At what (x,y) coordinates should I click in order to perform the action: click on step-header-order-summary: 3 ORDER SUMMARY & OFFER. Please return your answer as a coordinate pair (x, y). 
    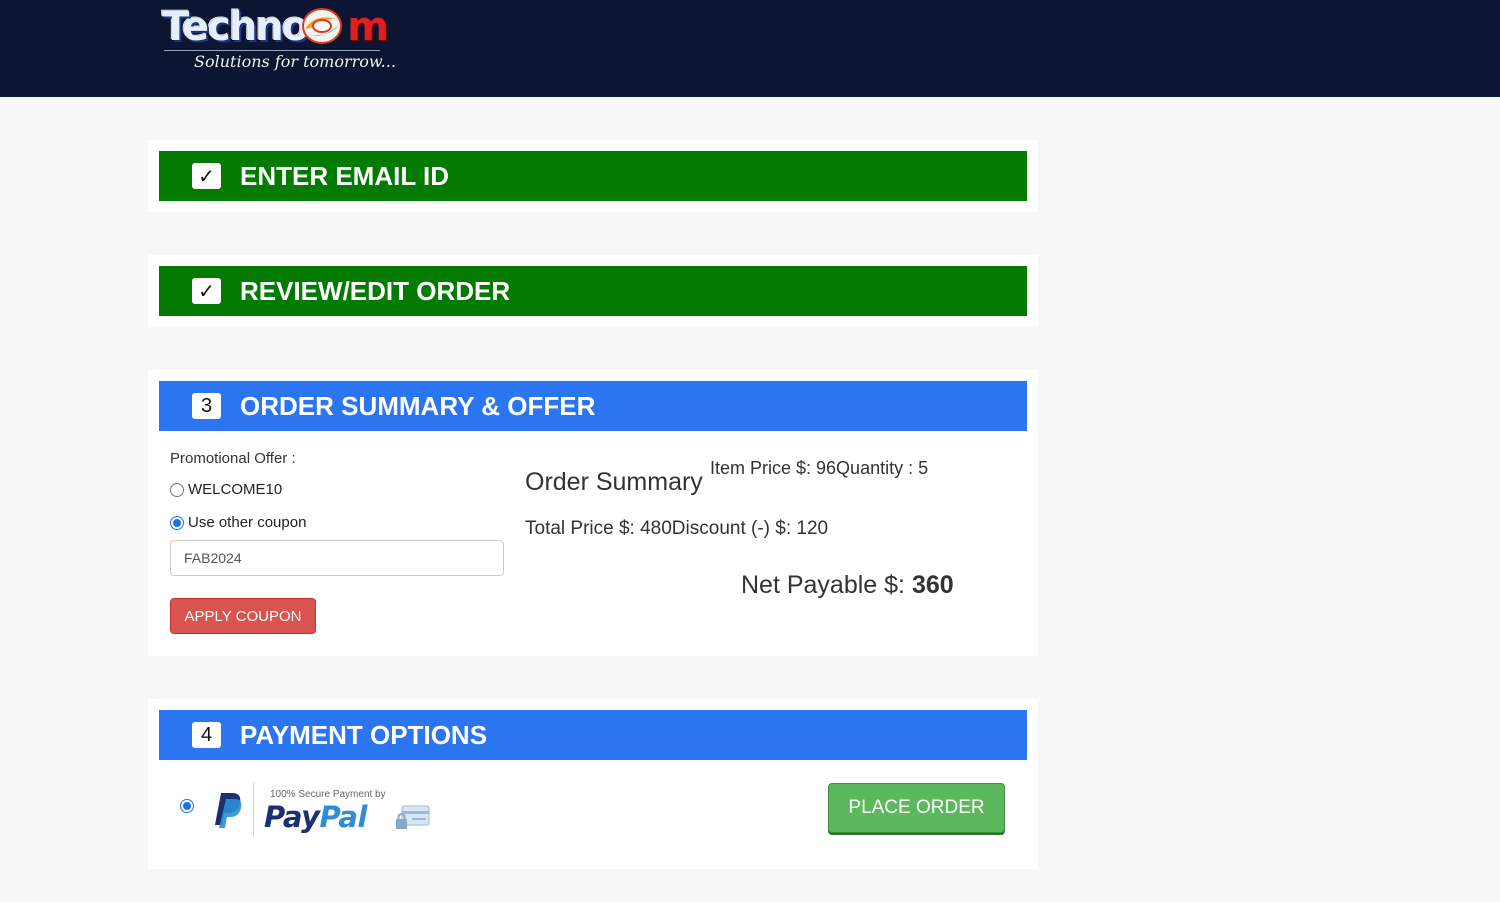
    Looking at the image, I should click on (593, 406).